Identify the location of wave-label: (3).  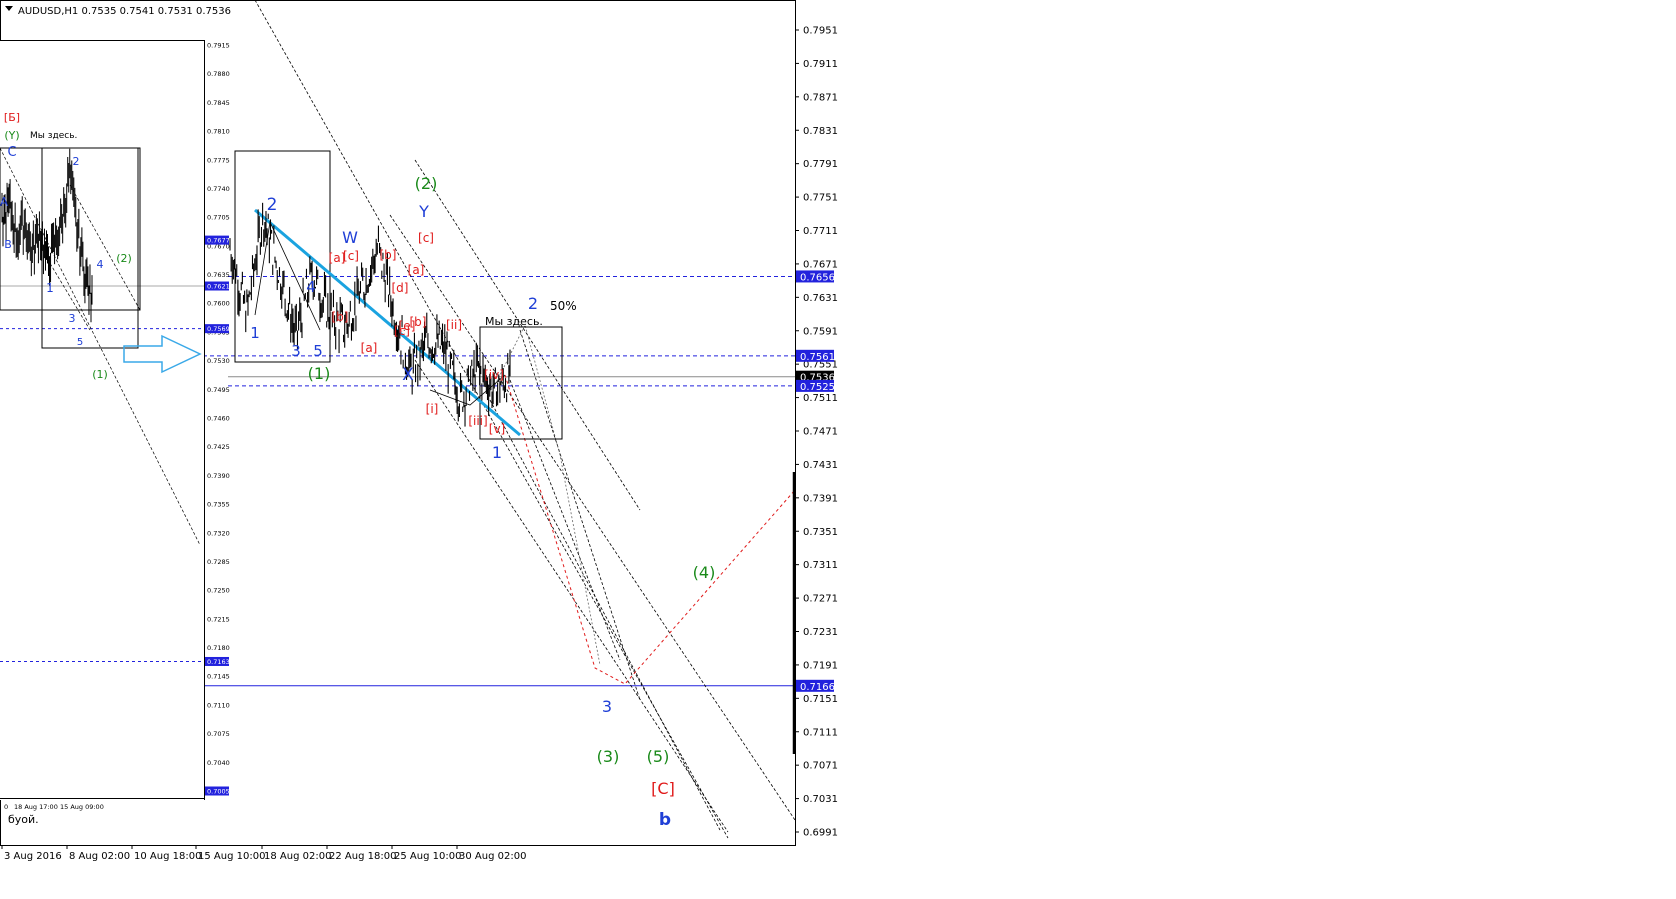
(608, 756).